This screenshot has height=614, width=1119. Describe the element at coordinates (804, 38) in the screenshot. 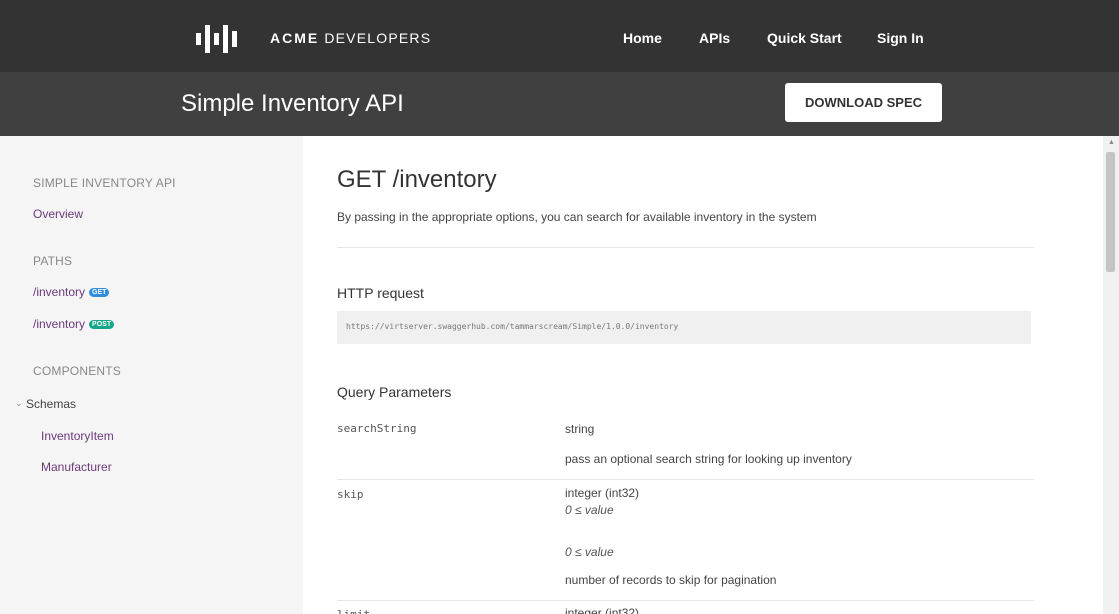

I see `nav-quick-start: Quick Start` at that location.